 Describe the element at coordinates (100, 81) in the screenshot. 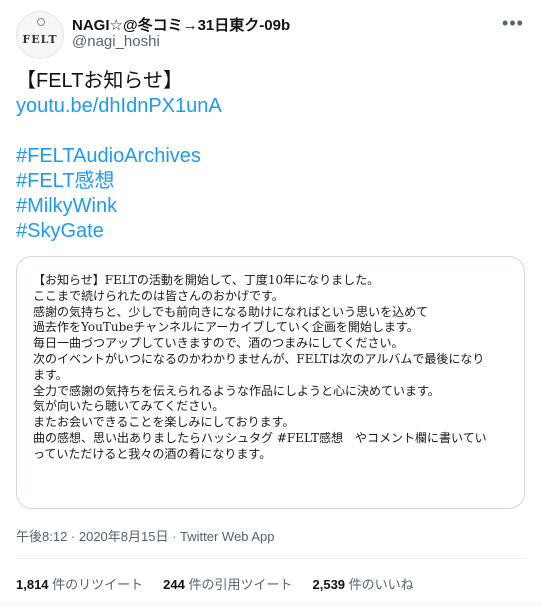

I see `tweet-title: 【FELTお知らせ】` at that location.